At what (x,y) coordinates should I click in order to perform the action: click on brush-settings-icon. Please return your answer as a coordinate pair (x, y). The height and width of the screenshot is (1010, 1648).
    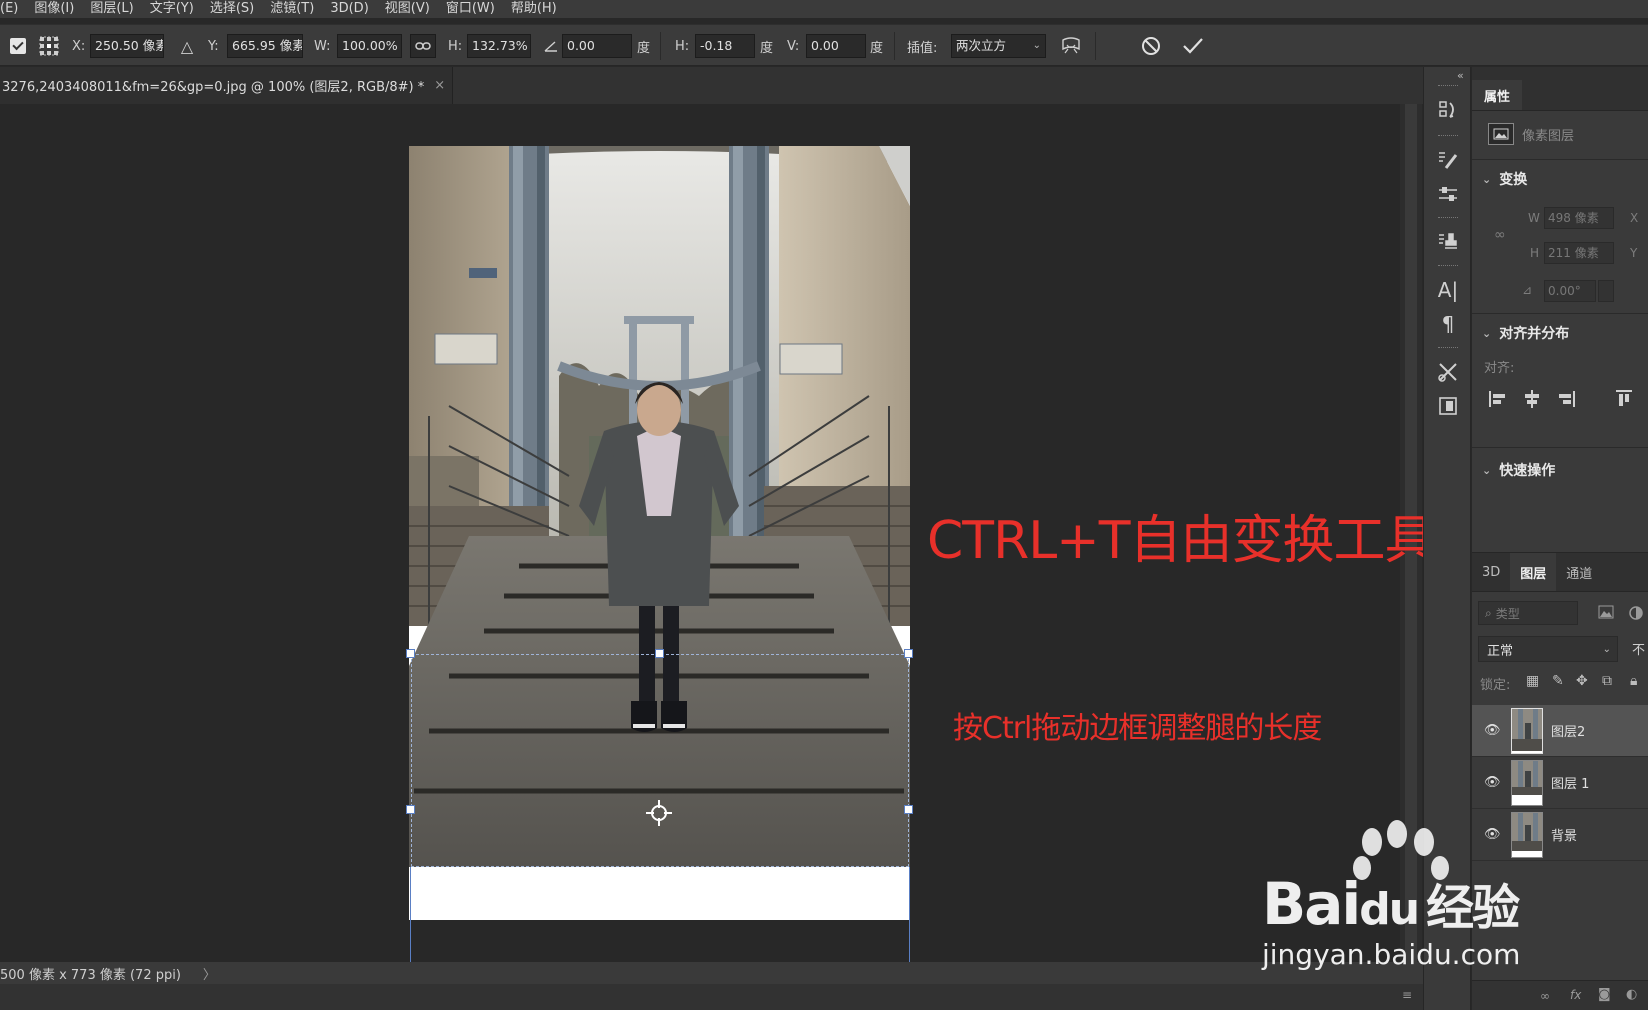
    Looking at the image, I should click on (1448, 160).